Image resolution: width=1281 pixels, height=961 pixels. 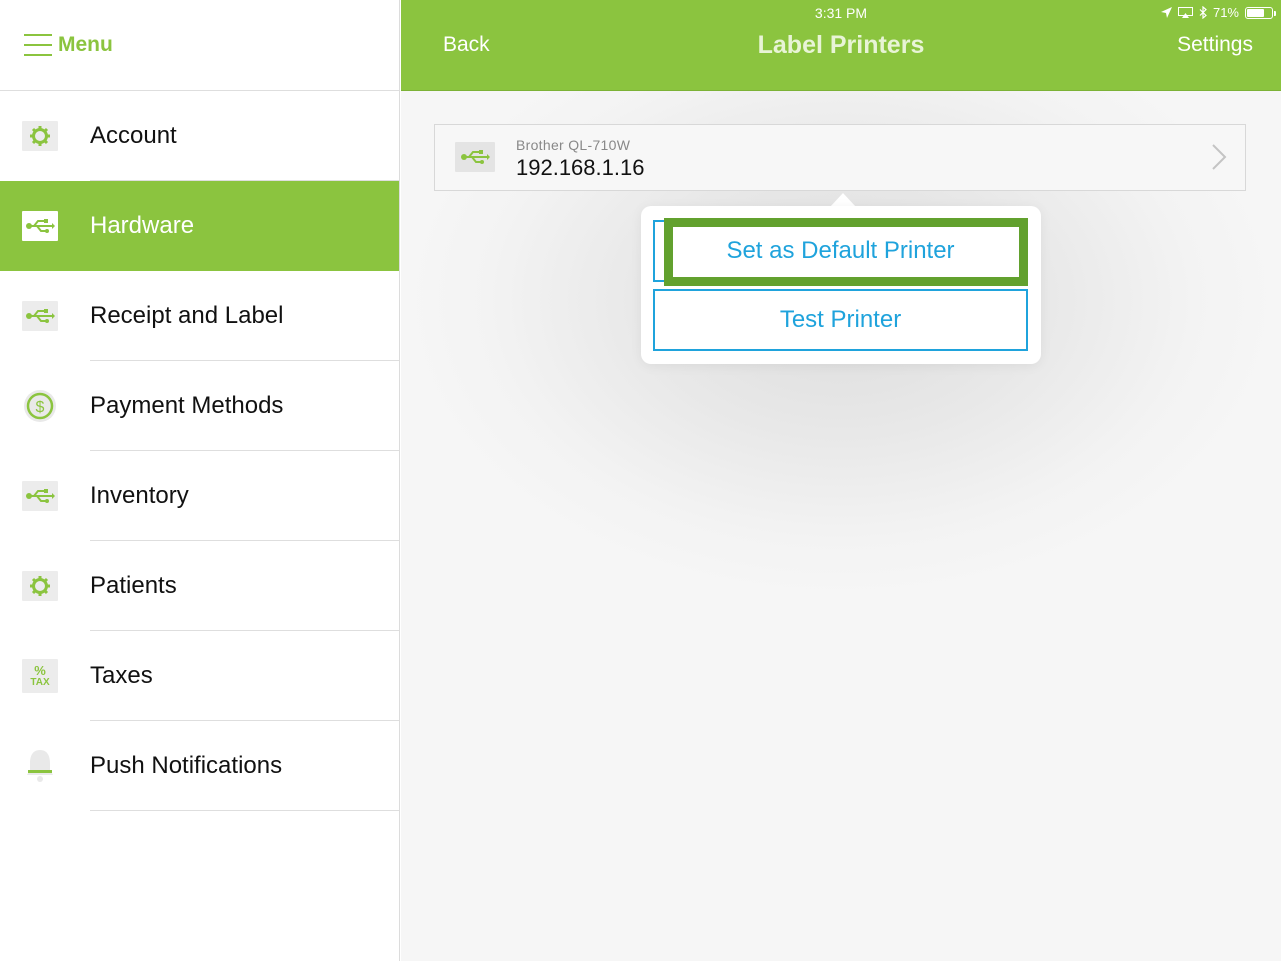 I want to click on sidebar-item-label: Inventory, so click(x=139, y=495).